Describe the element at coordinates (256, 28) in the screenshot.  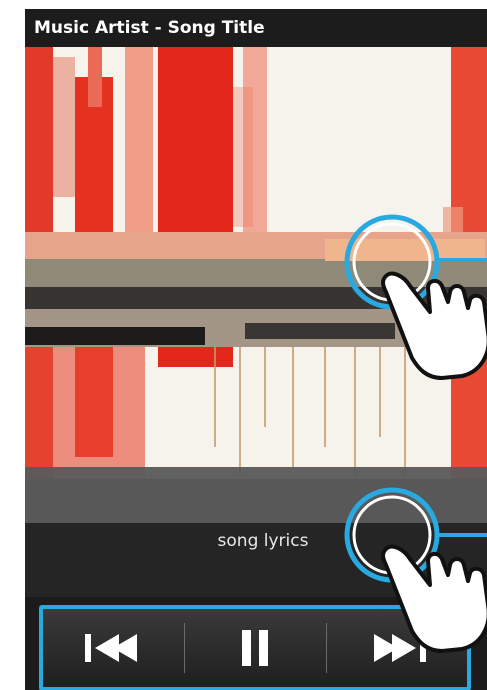
I see `page-title: Music Artist - Song Title` at that location.